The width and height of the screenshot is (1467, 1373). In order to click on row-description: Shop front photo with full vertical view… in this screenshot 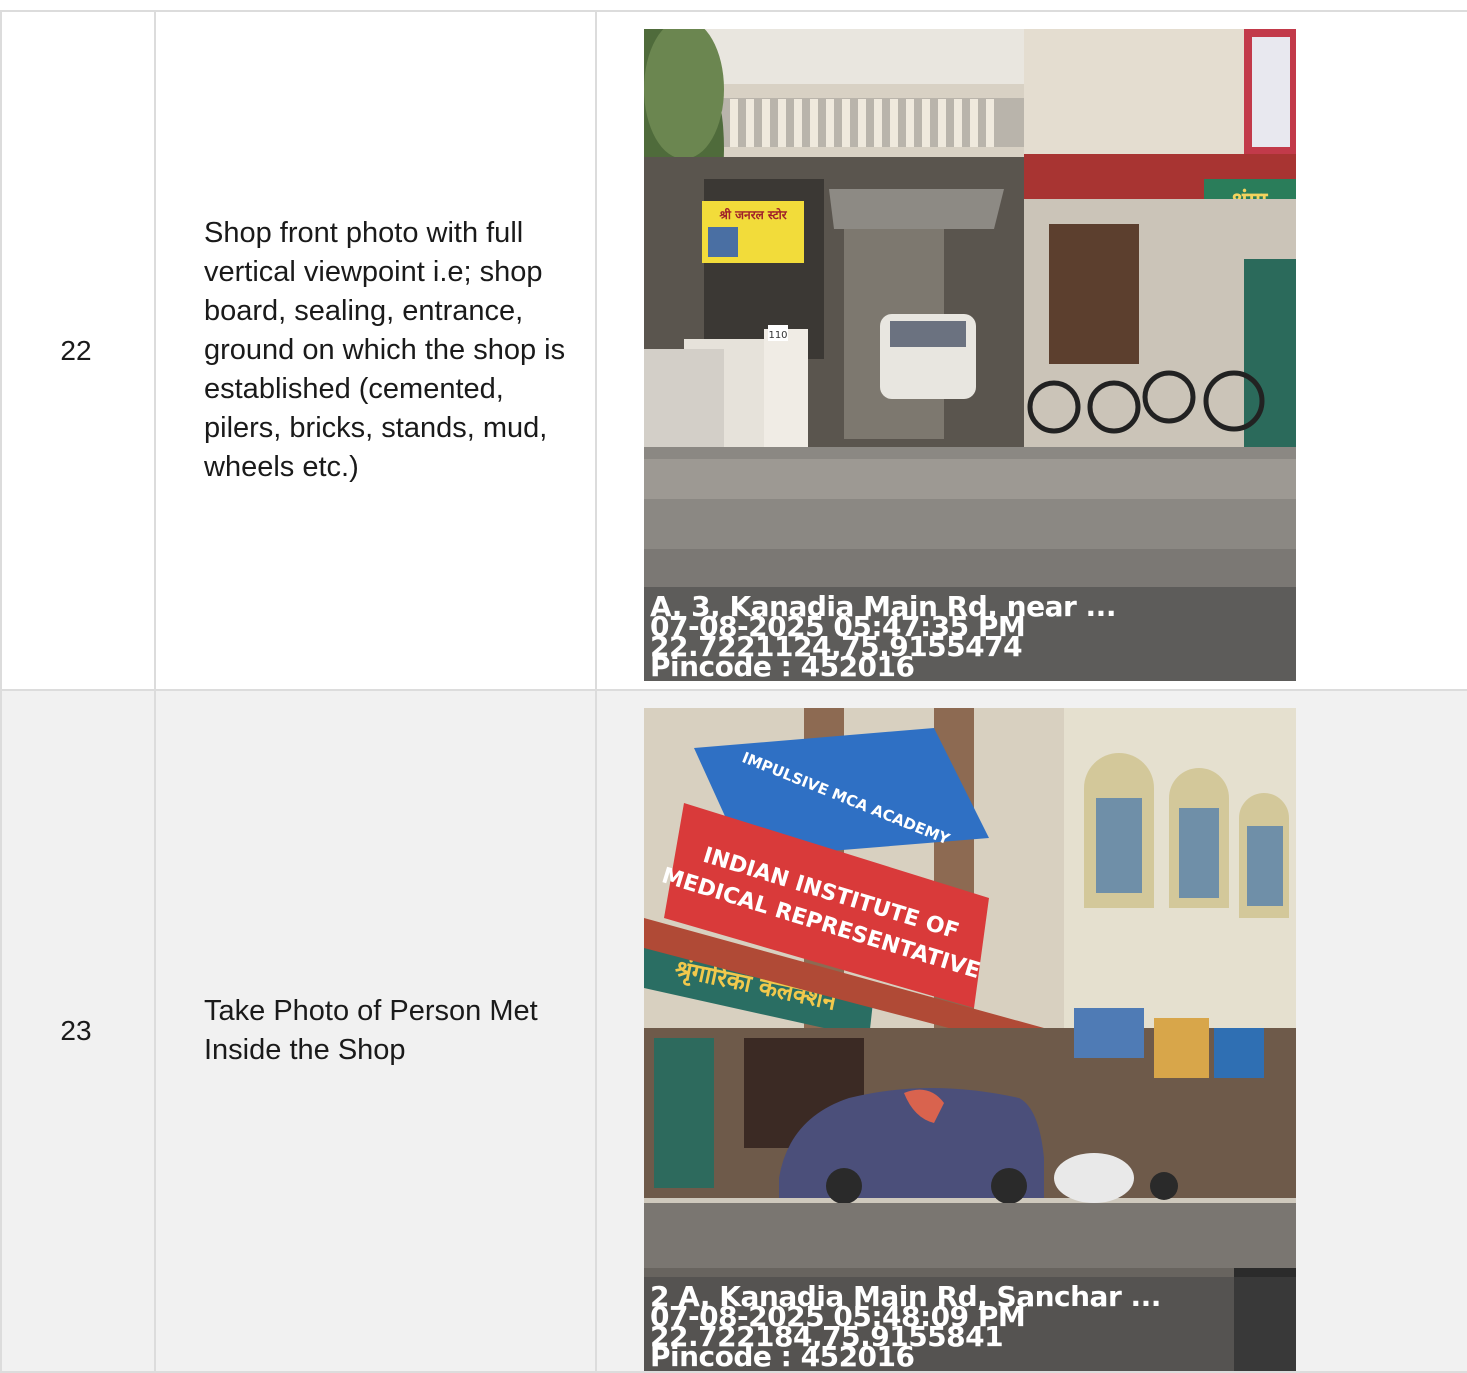, I will do `click(385, 350)`.